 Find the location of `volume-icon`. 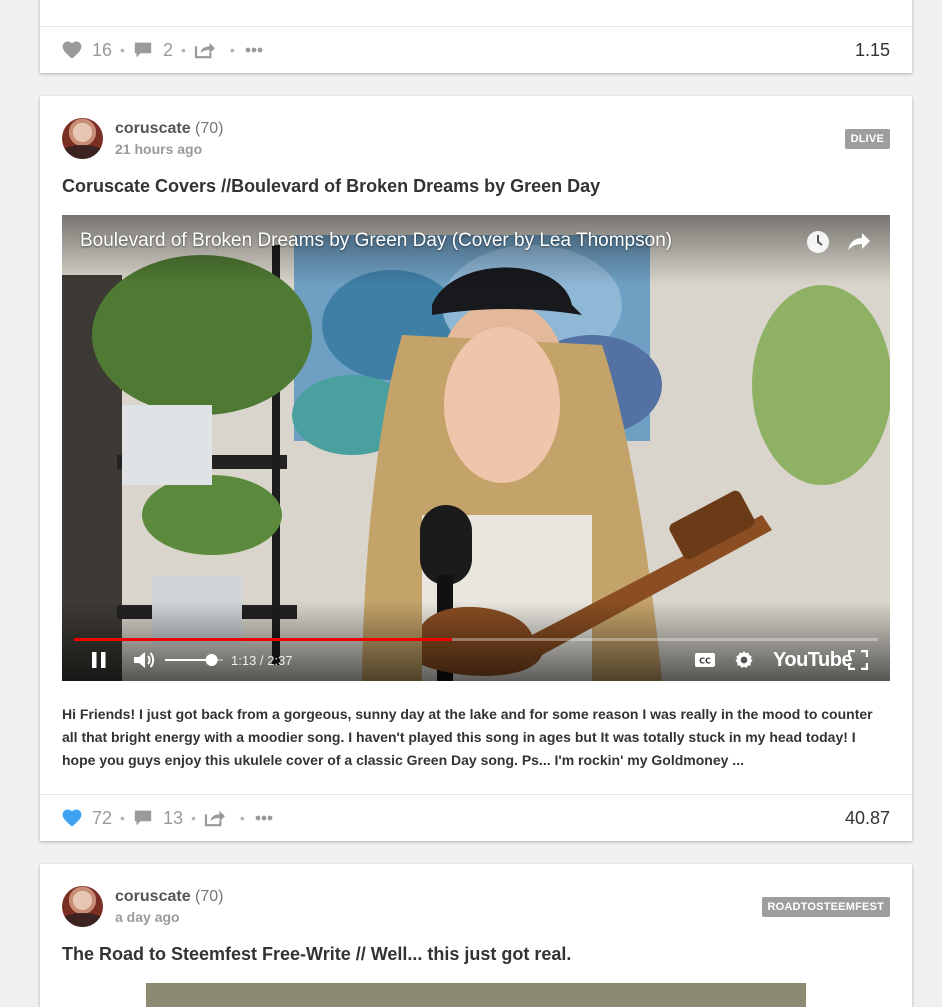

volume-icon is located at coordinates (144, 660).